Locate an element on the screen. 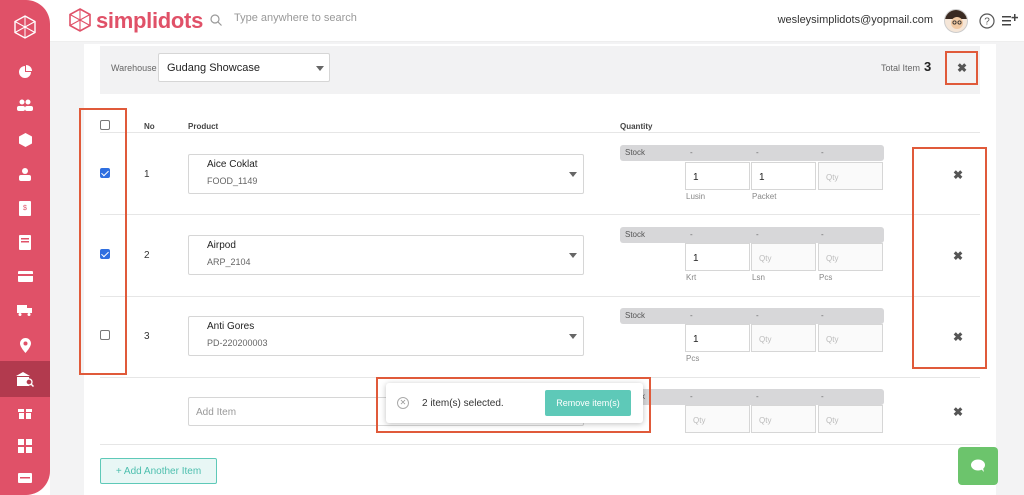 The width and height of the screenshot is (1024, 495). row-number: 1 is located at coordinates (147, 174).